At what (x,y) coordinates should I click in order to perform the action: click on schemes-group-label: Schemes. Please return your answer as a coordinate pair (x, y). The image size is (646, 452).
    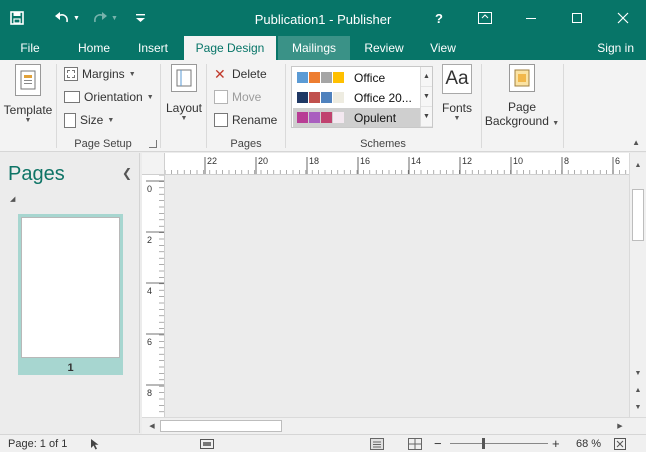
    Looking at the image, I should click on (383, 144).